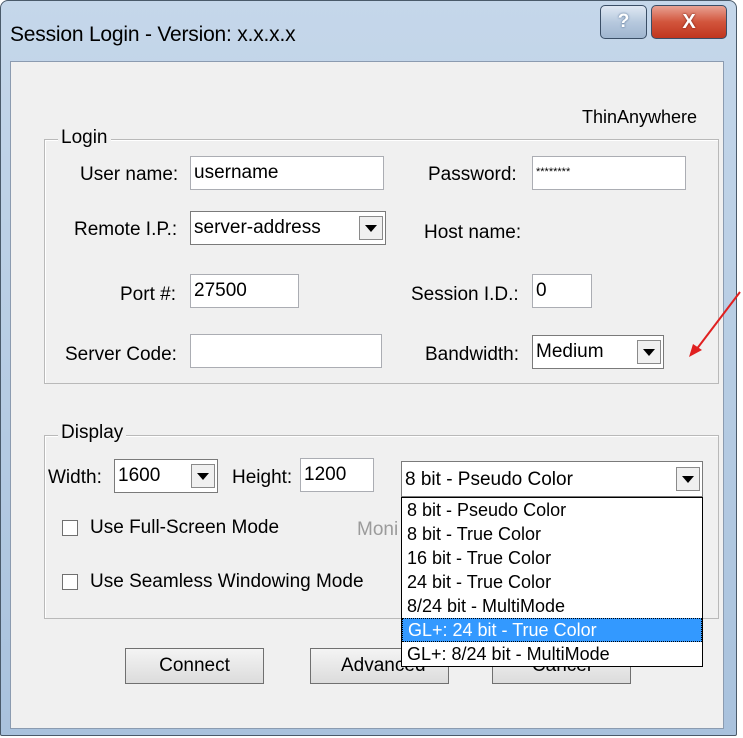  Describe the element at coordinates (262, 477) in the screenshot. I see `height-label: Height:` at that location.